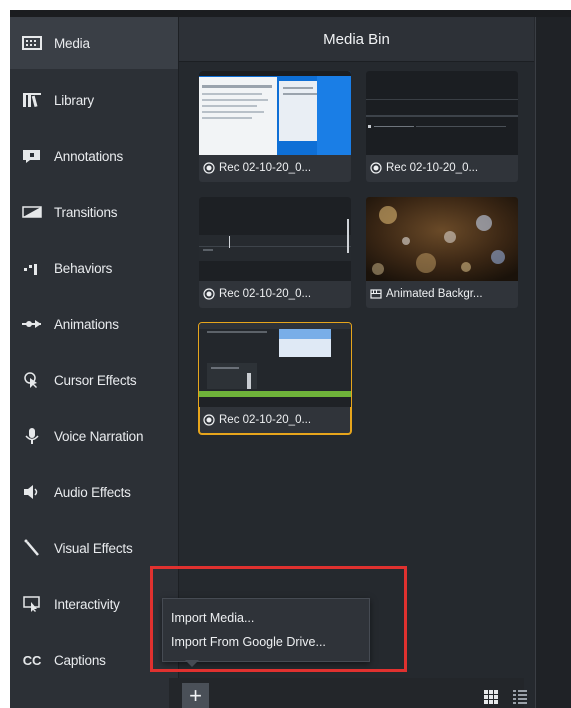  What do you see at coordinates (520, 697) in the screenshot?
I see `list-view-icon` at bounding box center [520, 697].